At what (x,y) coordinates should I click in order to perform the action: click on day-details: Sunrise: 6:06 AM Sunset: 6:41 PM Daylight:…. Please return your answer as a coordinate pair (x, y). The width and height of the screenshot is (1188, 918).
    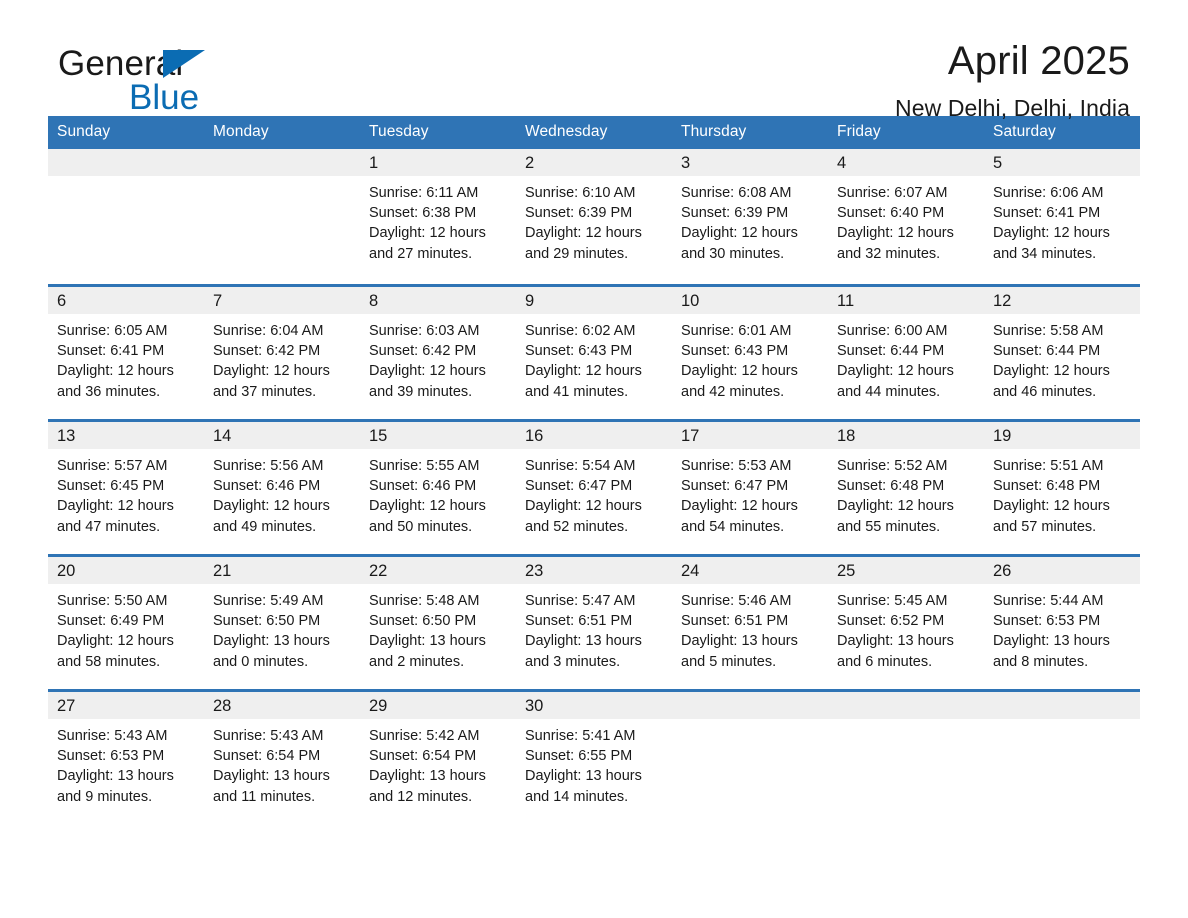
    Looking at the image, I should click on (1062, 220).